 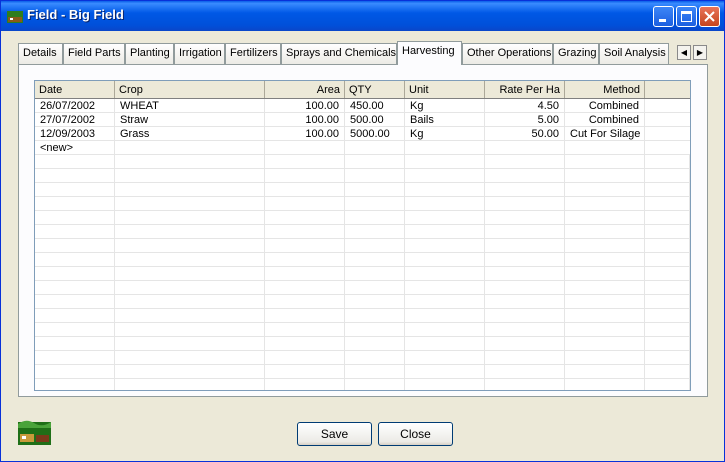 I want to click on cell-date: 26/07/2002, so click(x=75, y=106).